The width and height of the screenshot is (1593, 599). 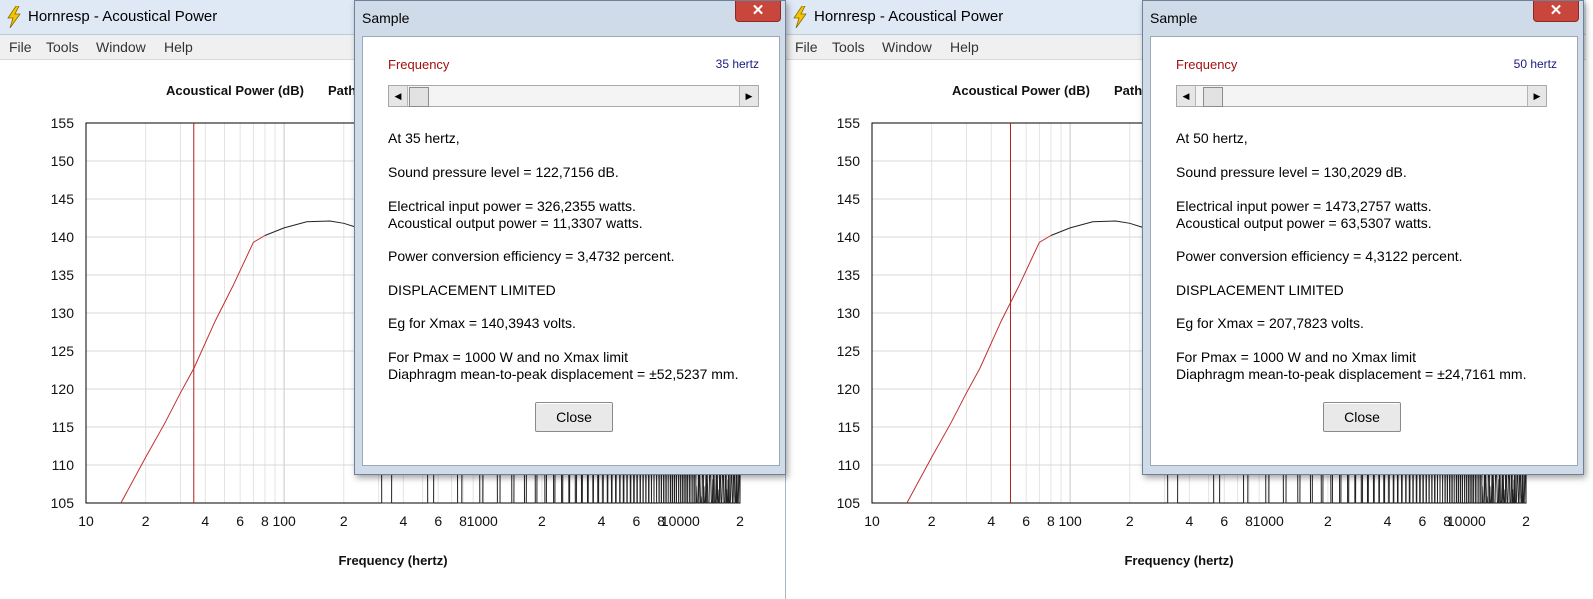 I want to click on frequency-label: Frequency, so click(x=1207, y=64).